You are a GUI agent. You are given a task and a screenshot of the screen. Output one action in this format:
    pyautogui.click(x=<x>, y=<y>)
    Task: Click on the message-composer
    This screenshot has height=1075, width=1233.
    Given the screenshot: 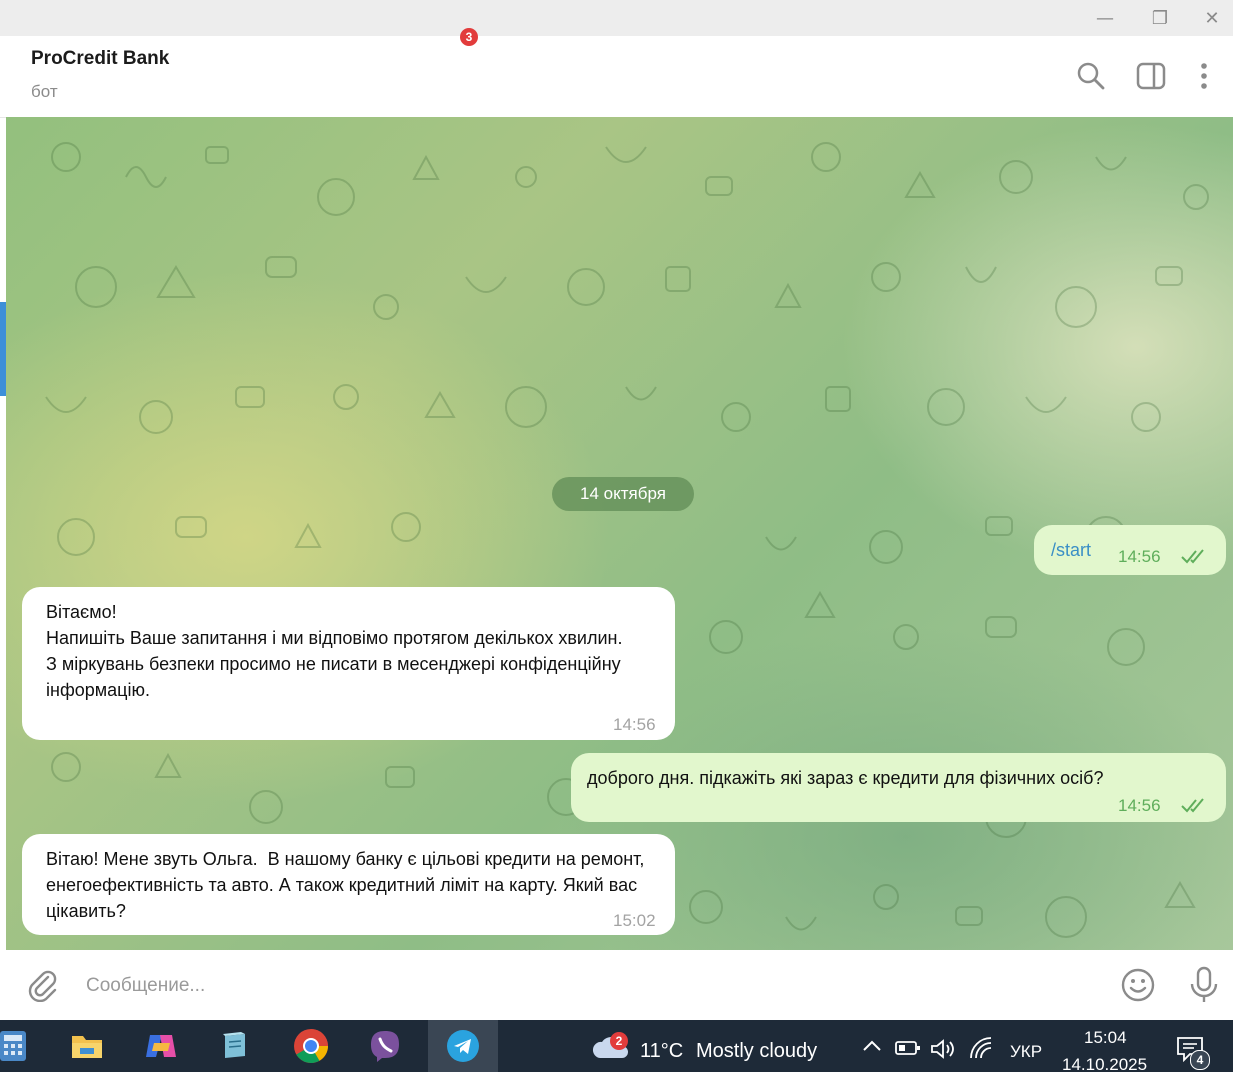 What is the action you would take?
    pyautogui.click(x=616, y=985)
    